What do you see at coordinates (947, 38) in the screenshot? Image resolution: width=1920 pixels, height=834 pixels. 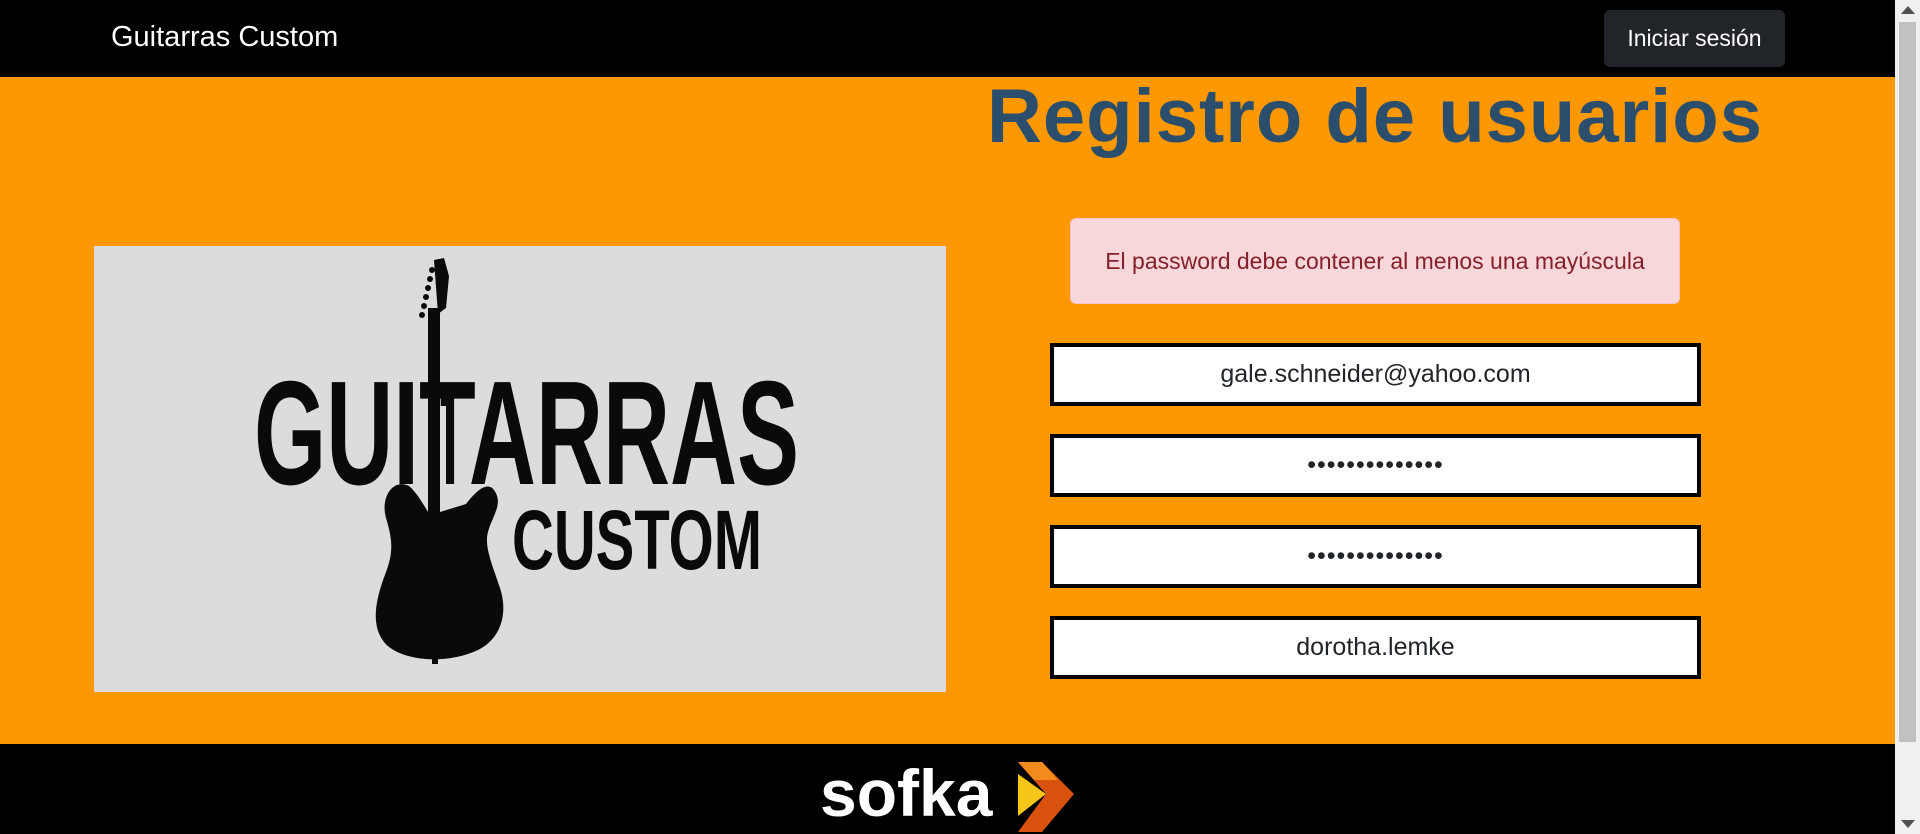 I see `top-navbar: Guitarras Custom Iniciar sesión` at bounding box center [947, 38].